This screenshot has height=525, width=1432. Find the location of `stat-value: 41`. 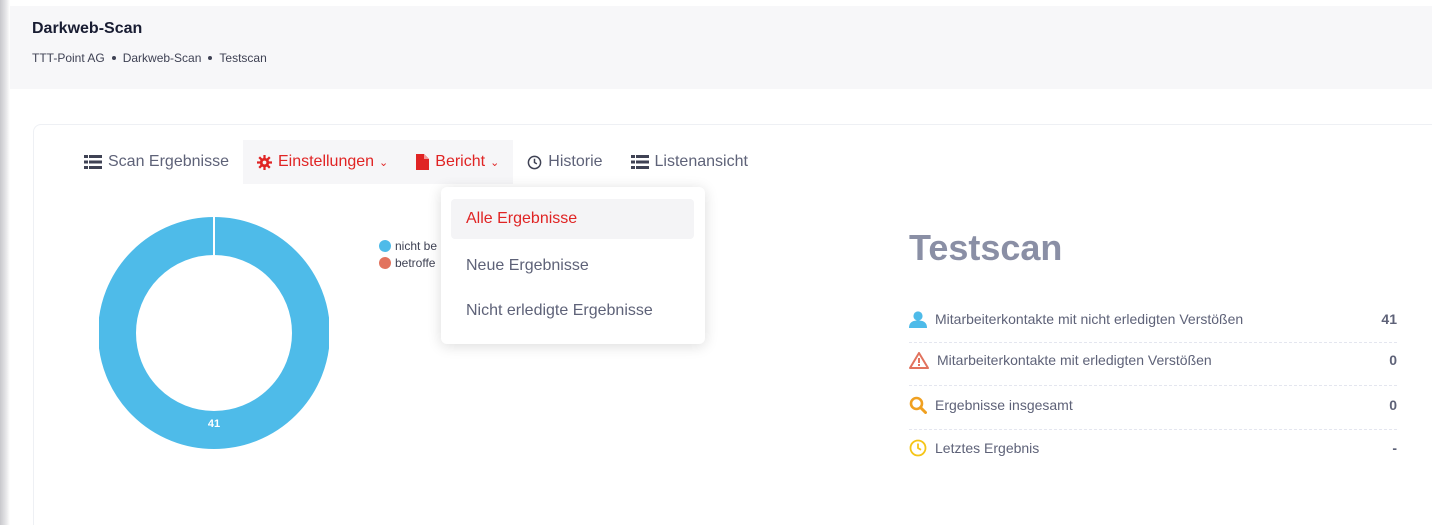

stat-value: 41 is located at coordinates (1389, 319).